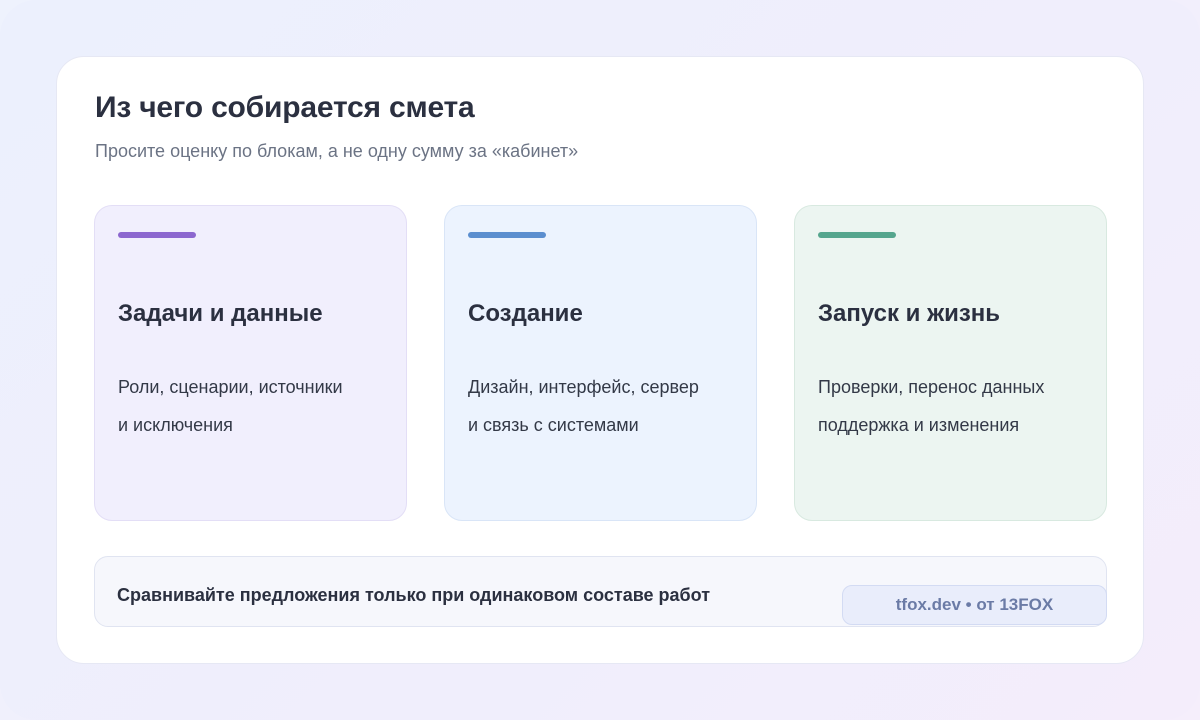 This screenshot has height=720, width=1200. What do you see at coordinates (919, 425) in the screenshot?
I see `card-description-line: поддержка и изменения` at bounding box center [919, 425].